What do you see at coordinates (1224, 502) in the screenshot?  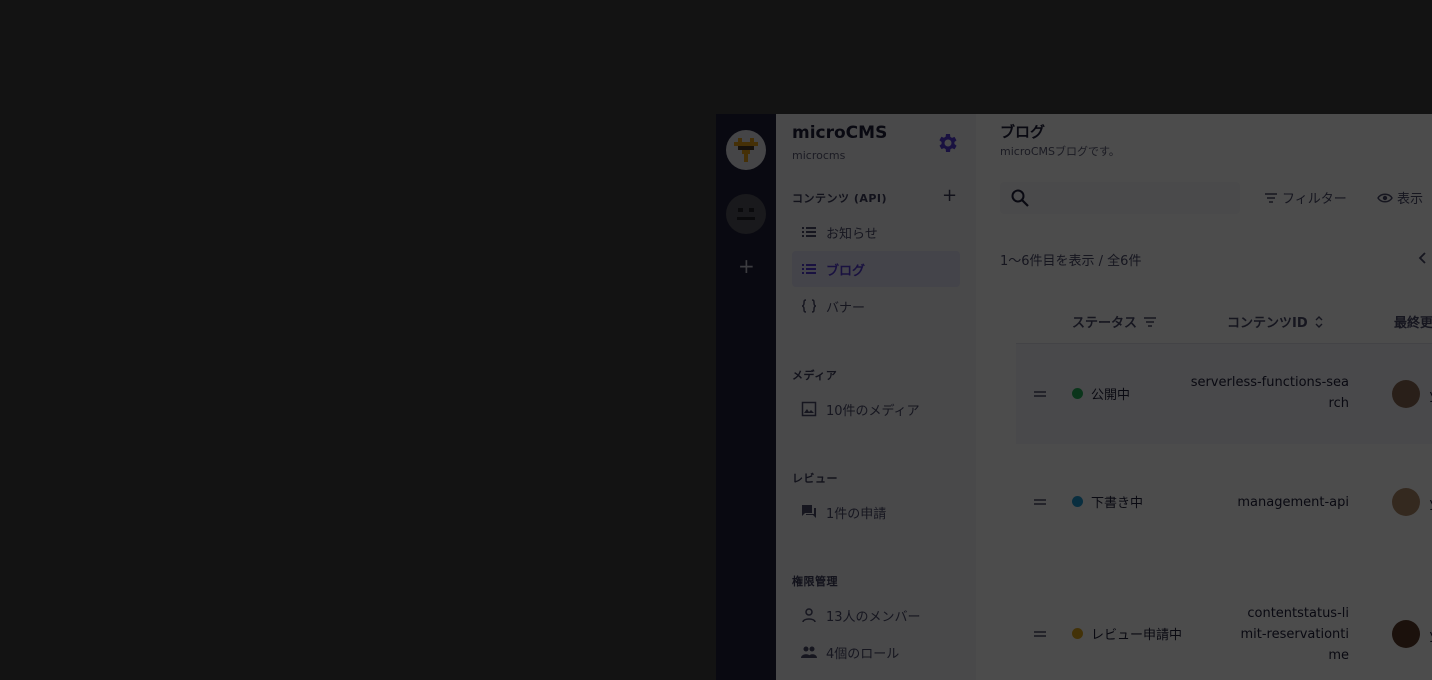 I see `table-row: 下書き中 management-api ｙ` at bounding box center [1224, 502].